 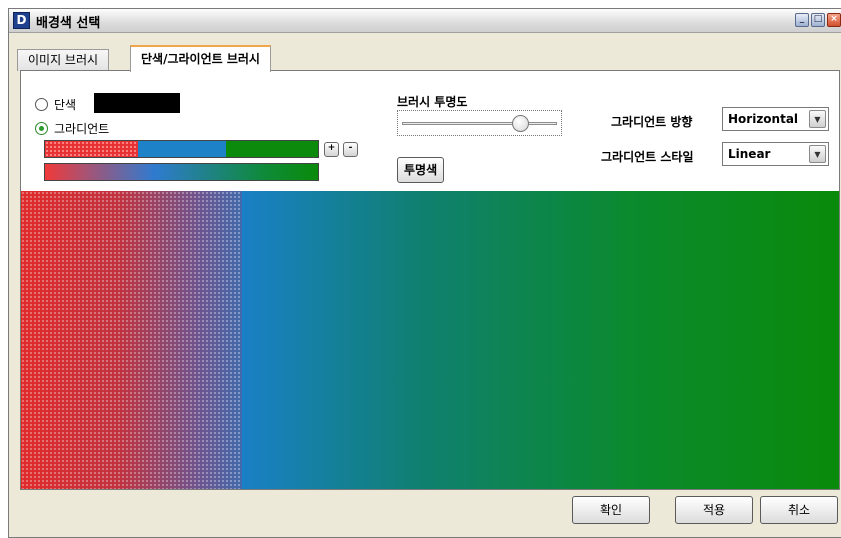 What do you see at coordinates (652, 122) in the screenshot?
I see `direction-label: 그라디언트 방향` at bounding box center [652, 122].